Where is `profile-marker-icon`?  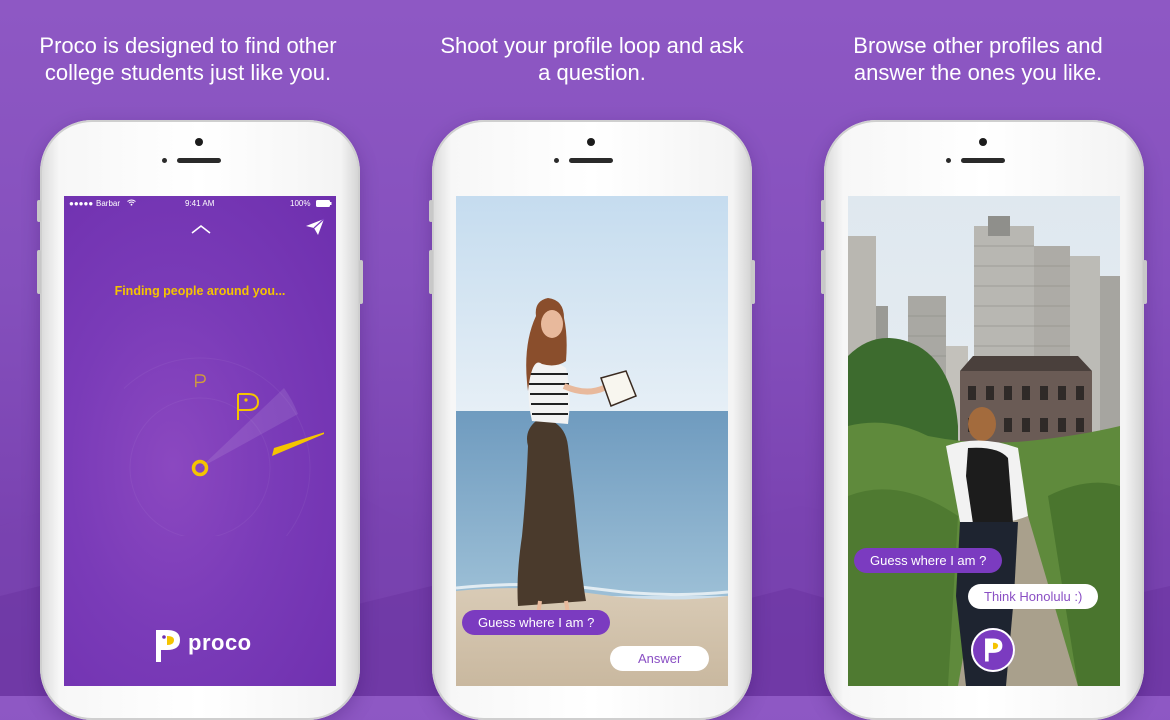
profile-marker-icon is located at coordinates (248, 406).